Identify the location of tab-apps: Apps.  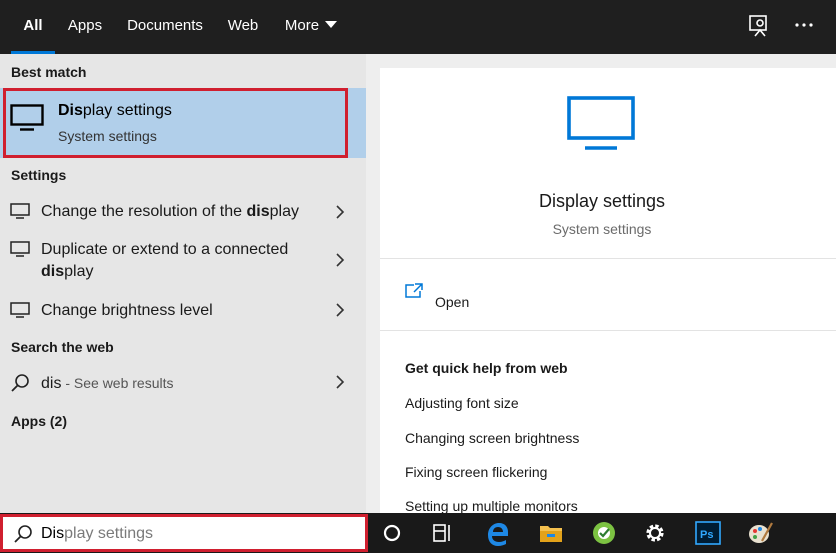
(85, 27).